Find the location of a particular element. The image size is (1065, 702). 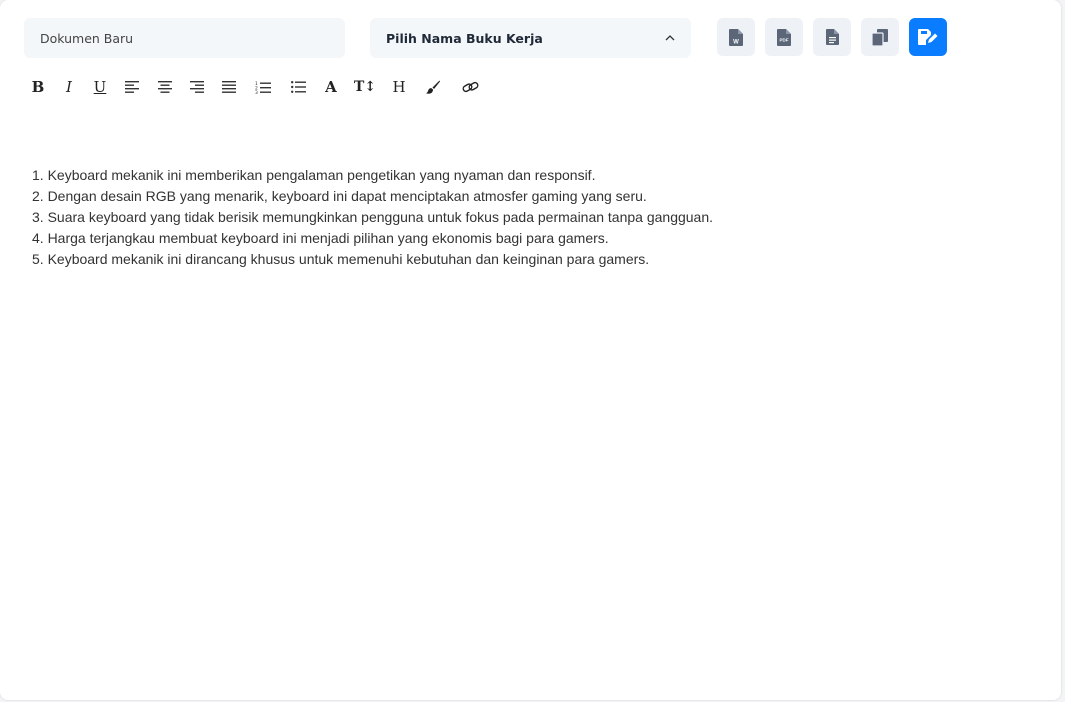

ordered-list-icon: 1 2 3 is located at coordinates (263, 87).